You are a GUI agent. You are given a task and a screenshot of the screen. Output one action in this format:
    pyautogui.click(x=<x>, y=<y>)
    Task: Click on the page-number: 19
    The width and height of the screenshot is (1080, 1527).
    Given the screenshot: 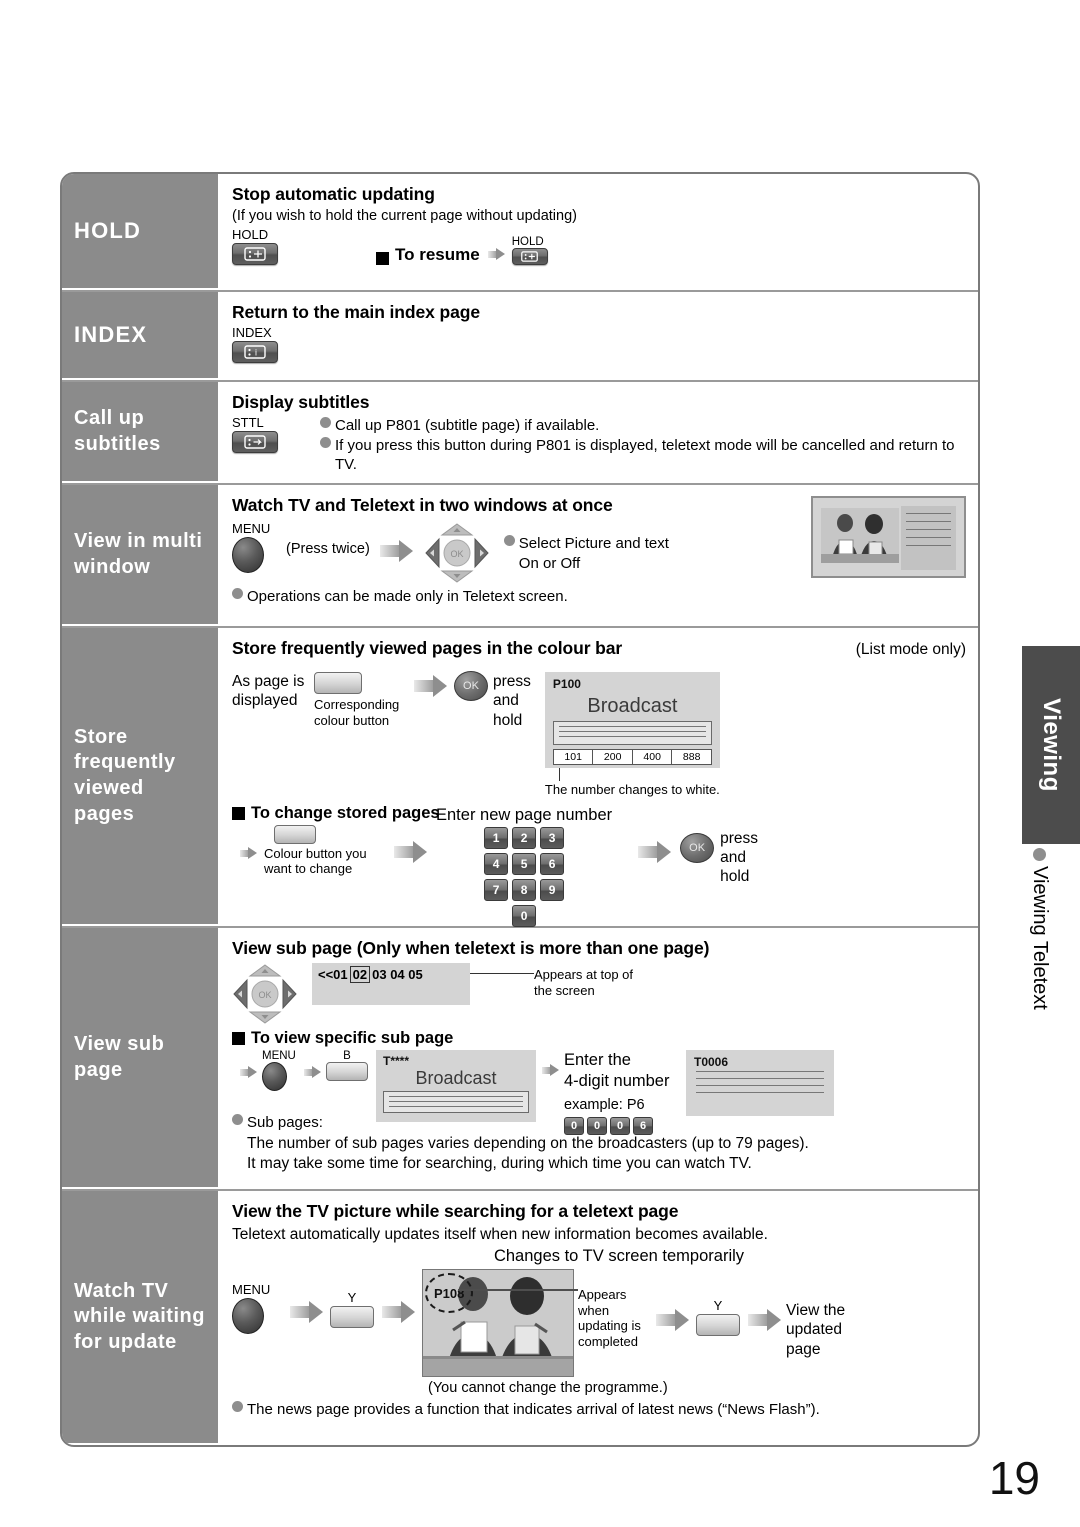 What is the action you would take?
    pyautogui.click(x=1014, y=1478)
    